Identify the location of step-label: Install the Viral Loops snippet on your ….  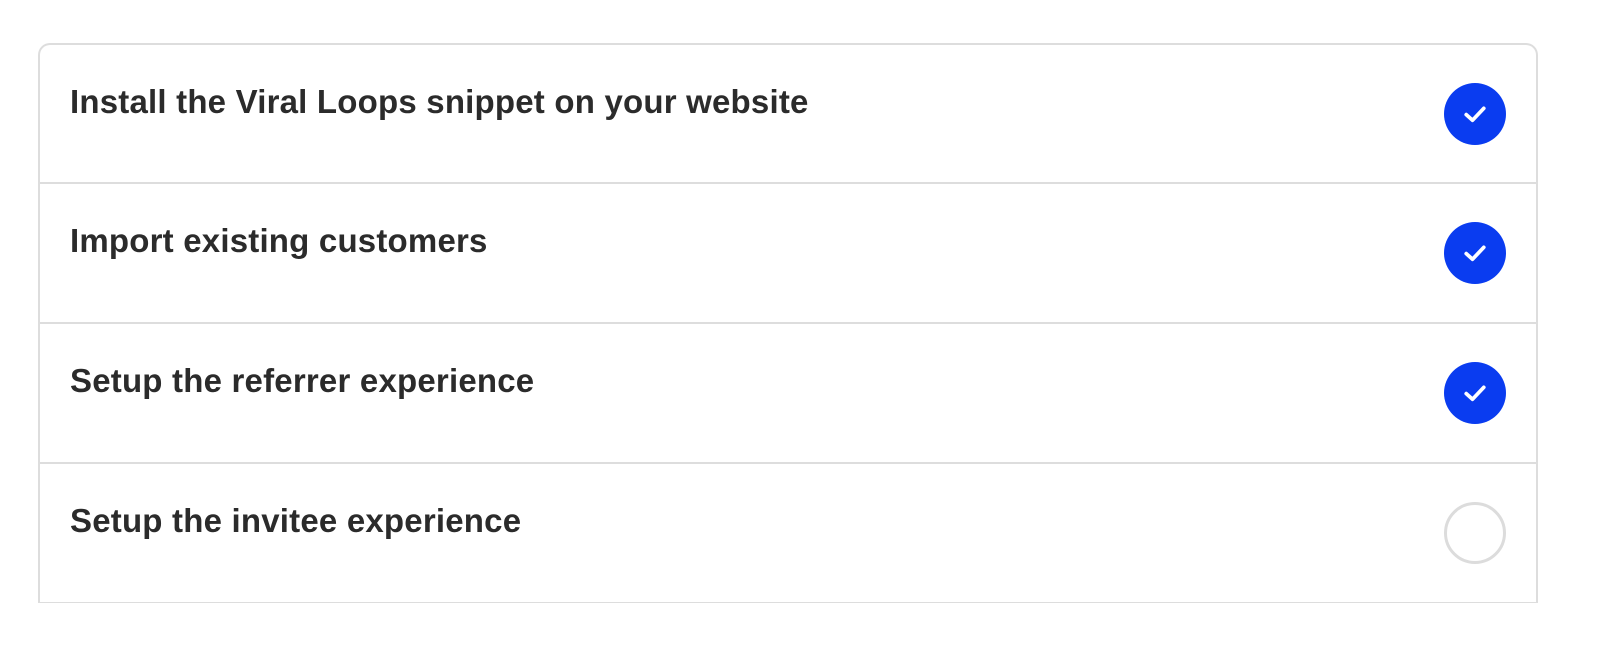
(439, 101).